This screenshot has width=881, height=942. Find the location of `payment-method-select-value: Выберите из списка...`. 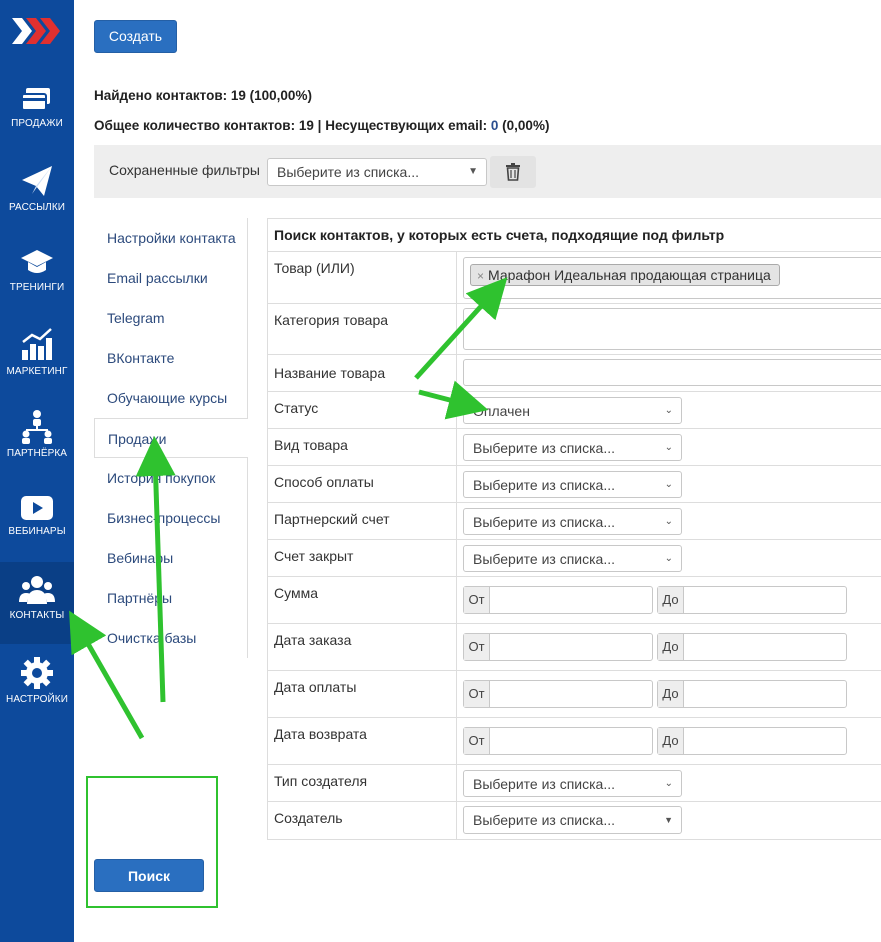

payment-method-select-value: Выберите из списка... is located at coordinates (544, 485).